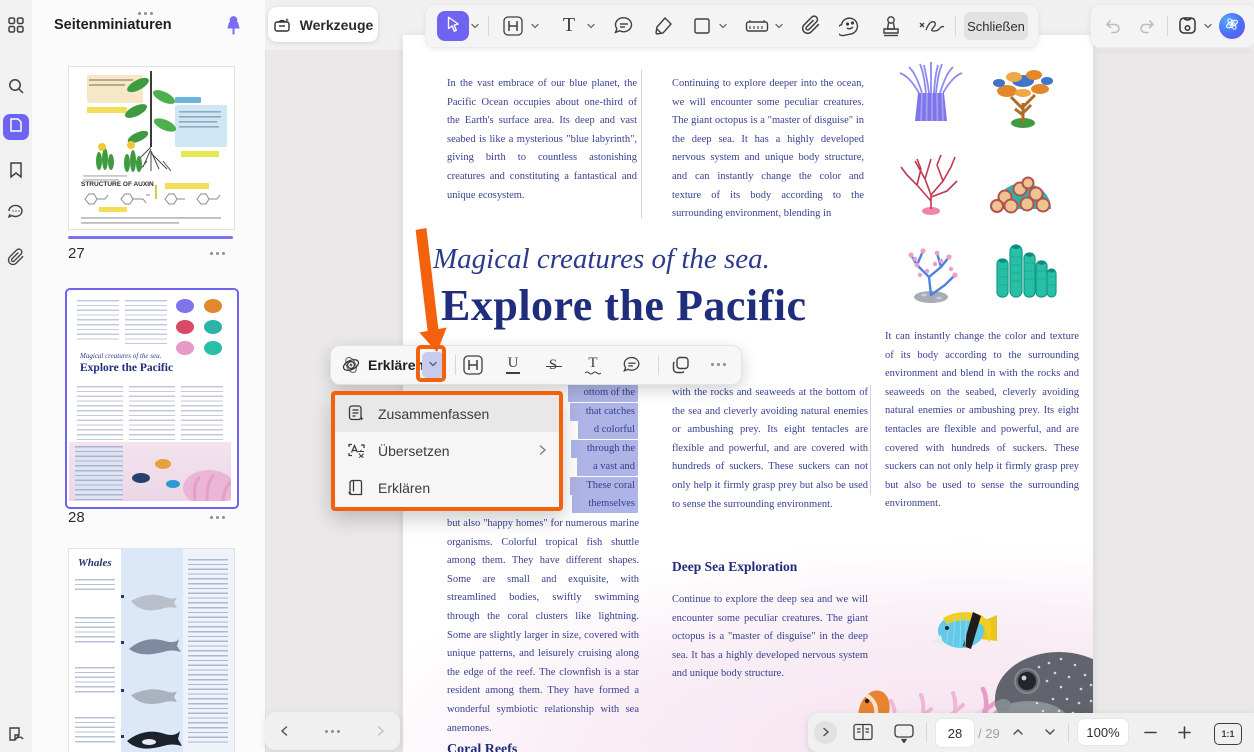 This screenshot has width=1254, height=752. What do you see at coordinates (891, 26) in the screenshot?
I see `stamp-tool-icon` at bounding box center [891, 26].